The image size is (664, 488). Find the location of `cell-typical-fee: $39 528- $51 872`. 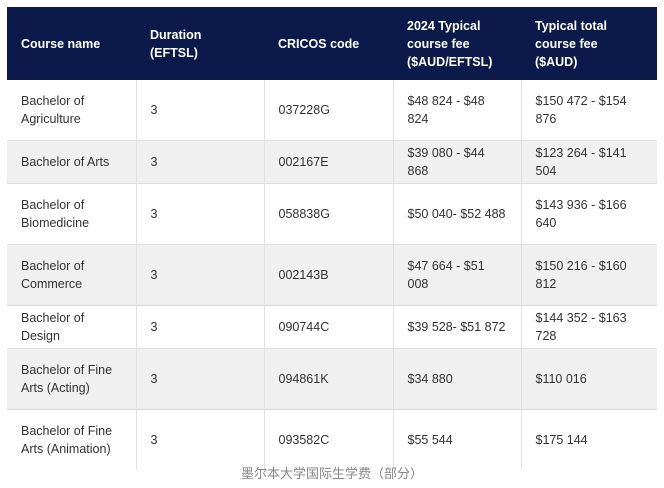

cell-typical-fee: $39 528- $51 872 is located at coordinates (456, 327).